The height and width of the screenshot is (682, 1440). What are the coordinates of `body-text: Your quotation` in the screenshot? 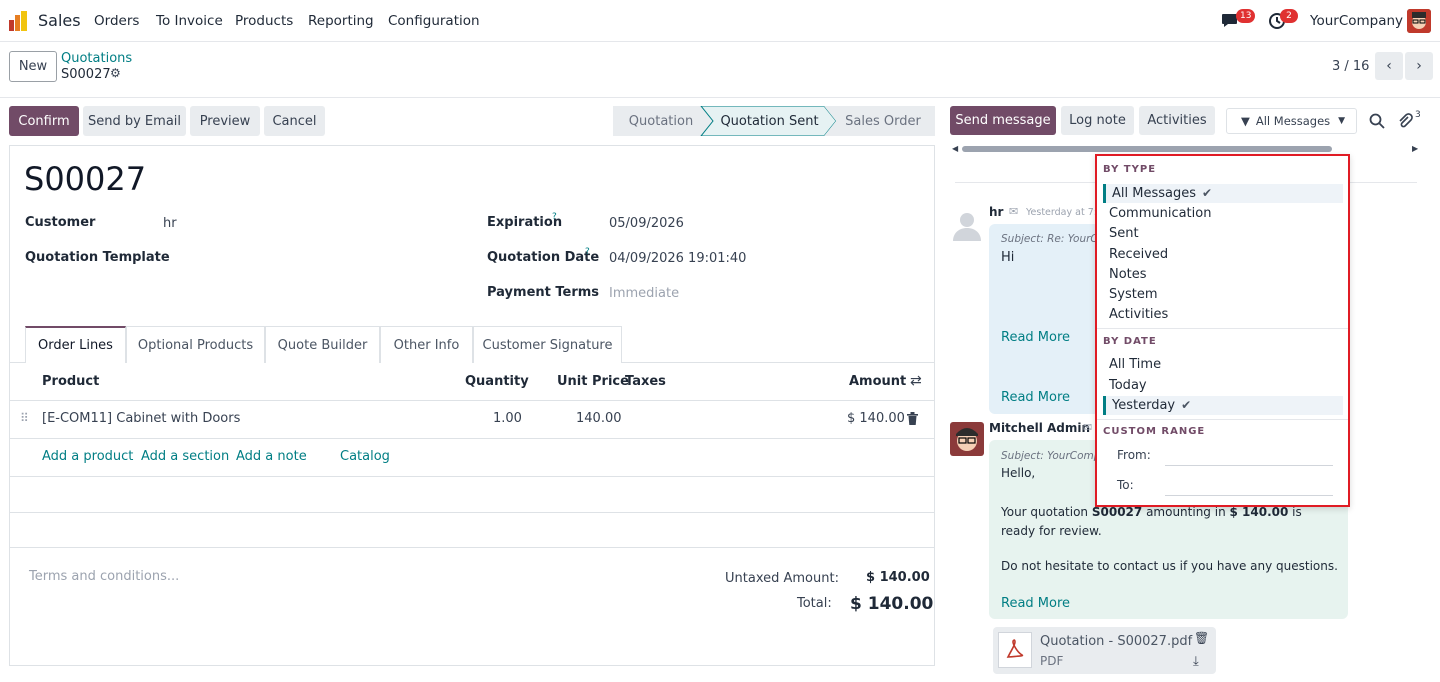 It's located at (1046, 512).